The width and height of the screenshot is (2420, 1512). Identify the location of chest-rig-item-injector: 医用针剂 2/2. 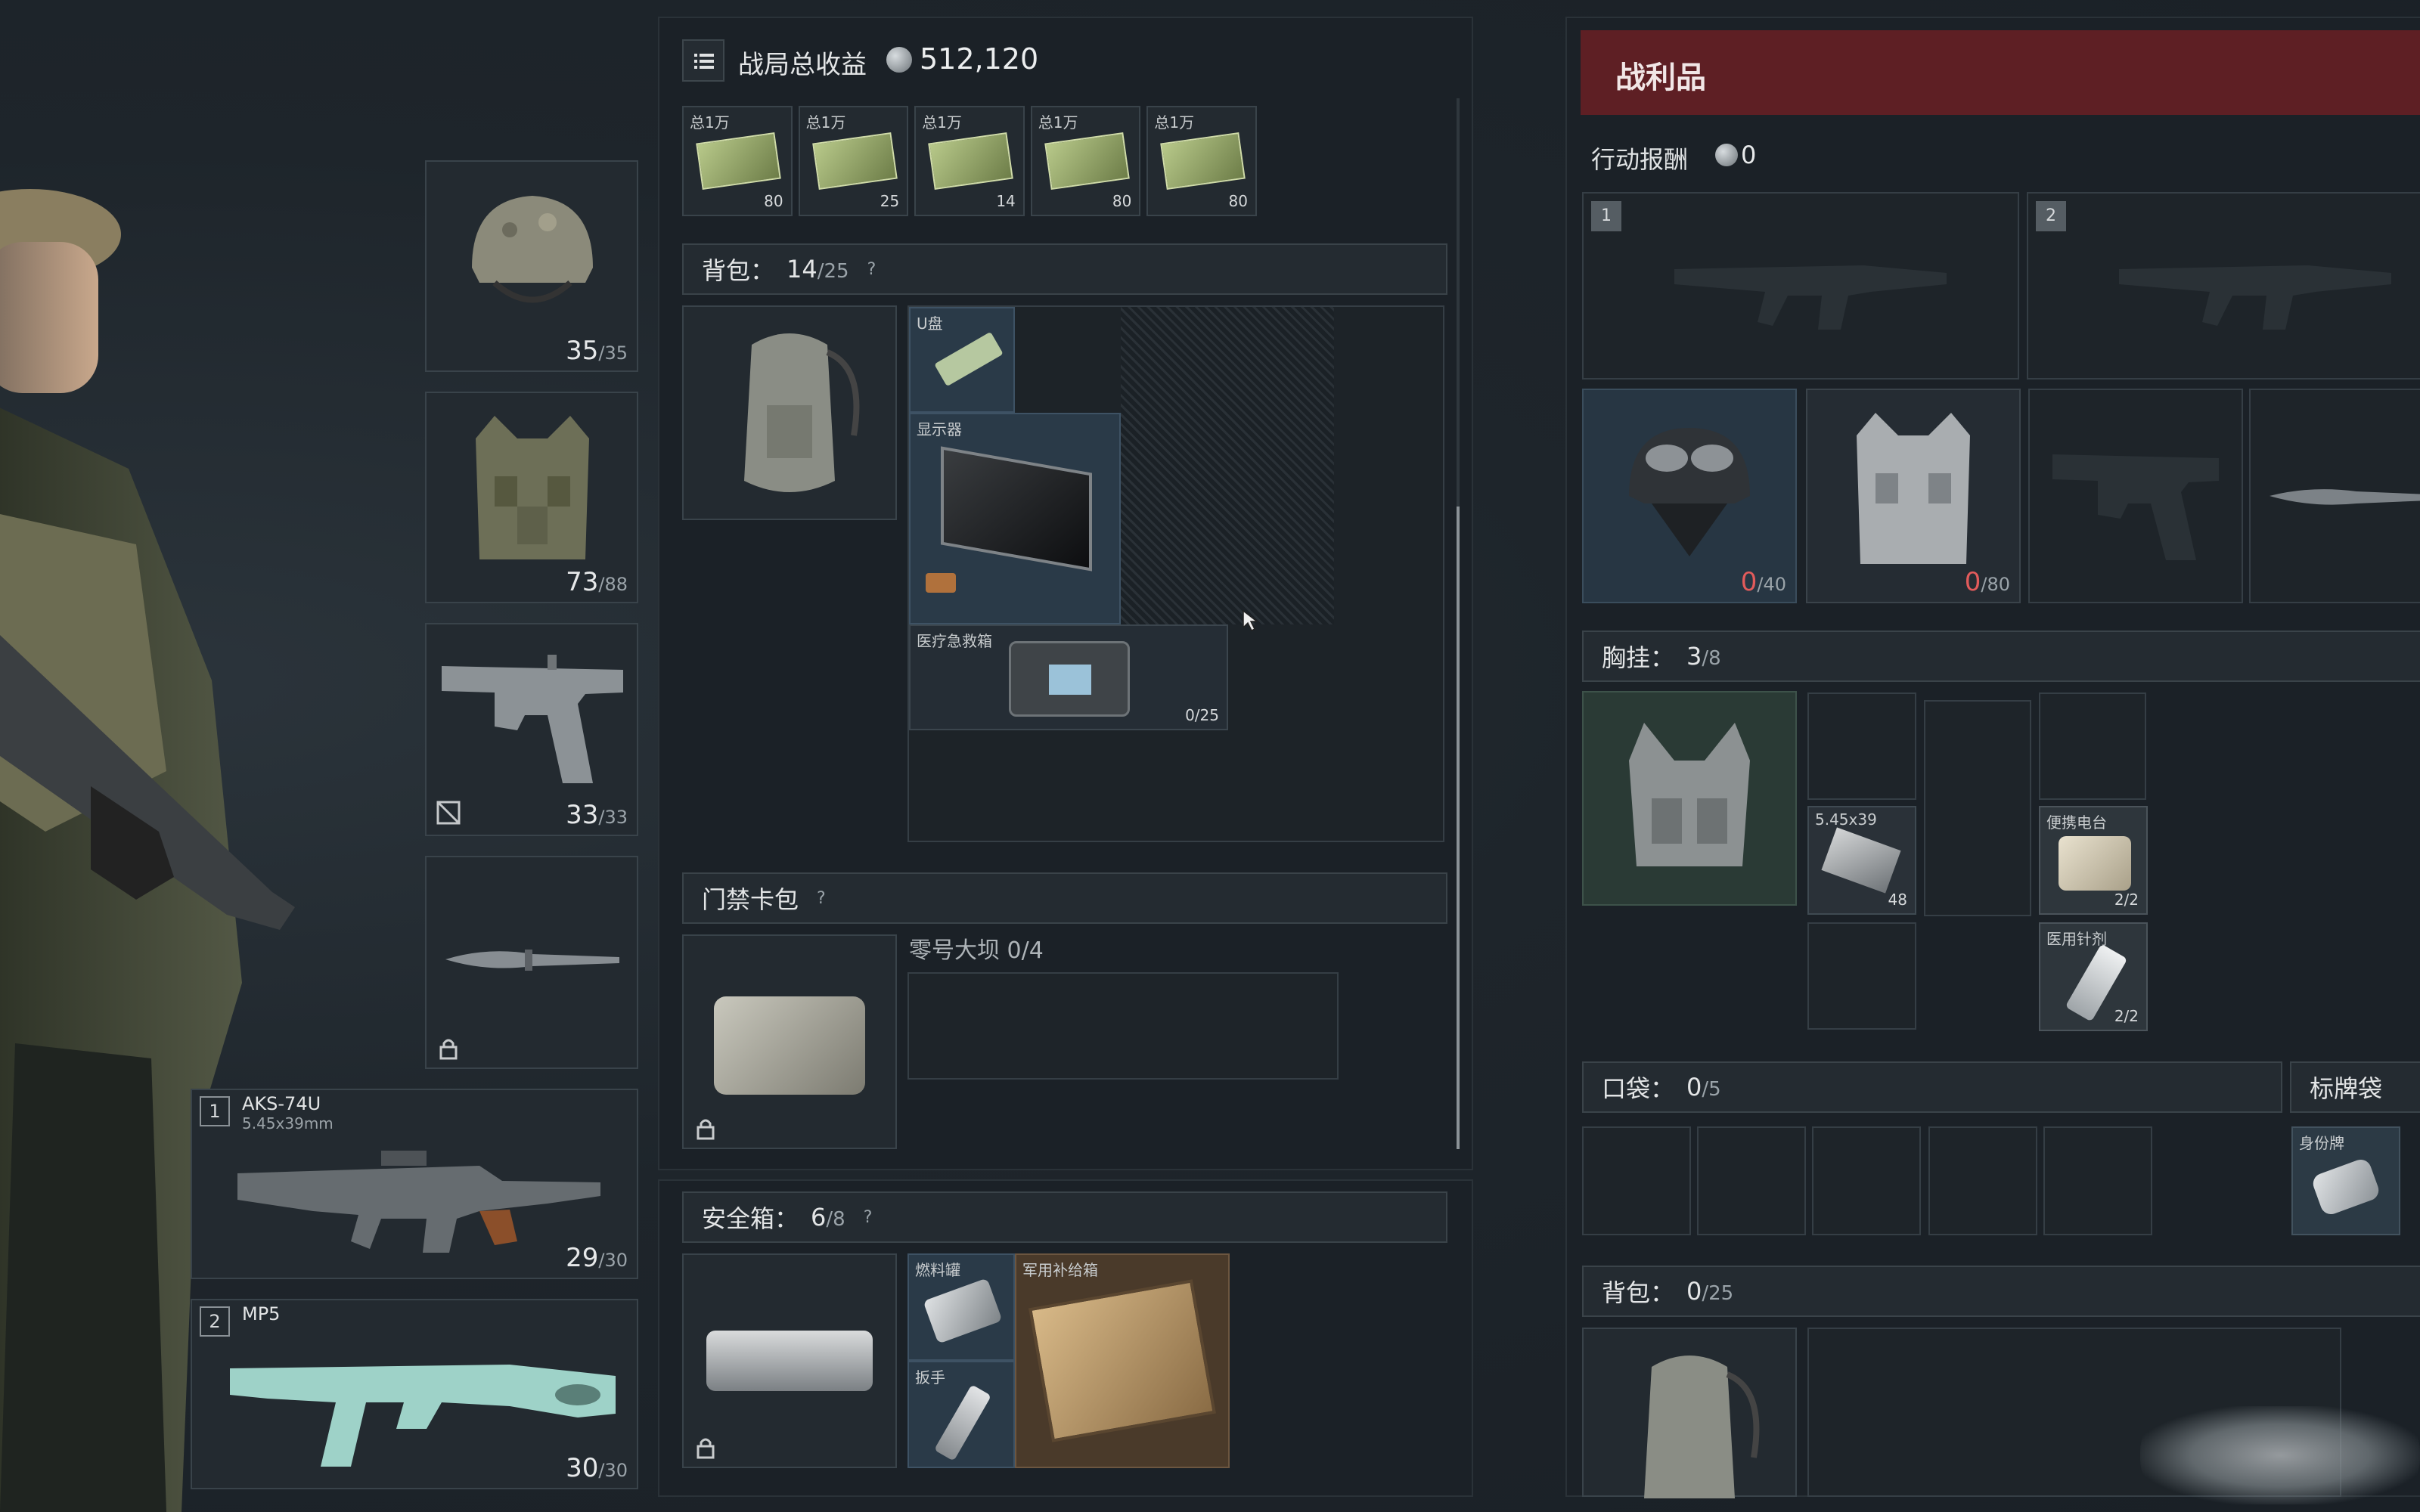
(2093, 977).